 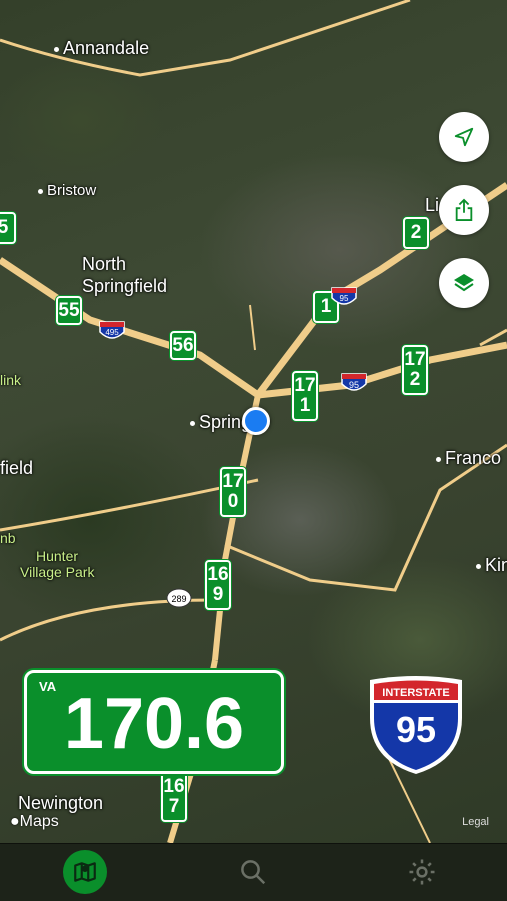 What do you see at coordinates (475, 822) in the screenshot?
I see `legal-link: Legal` at bounding box center [475, 822].